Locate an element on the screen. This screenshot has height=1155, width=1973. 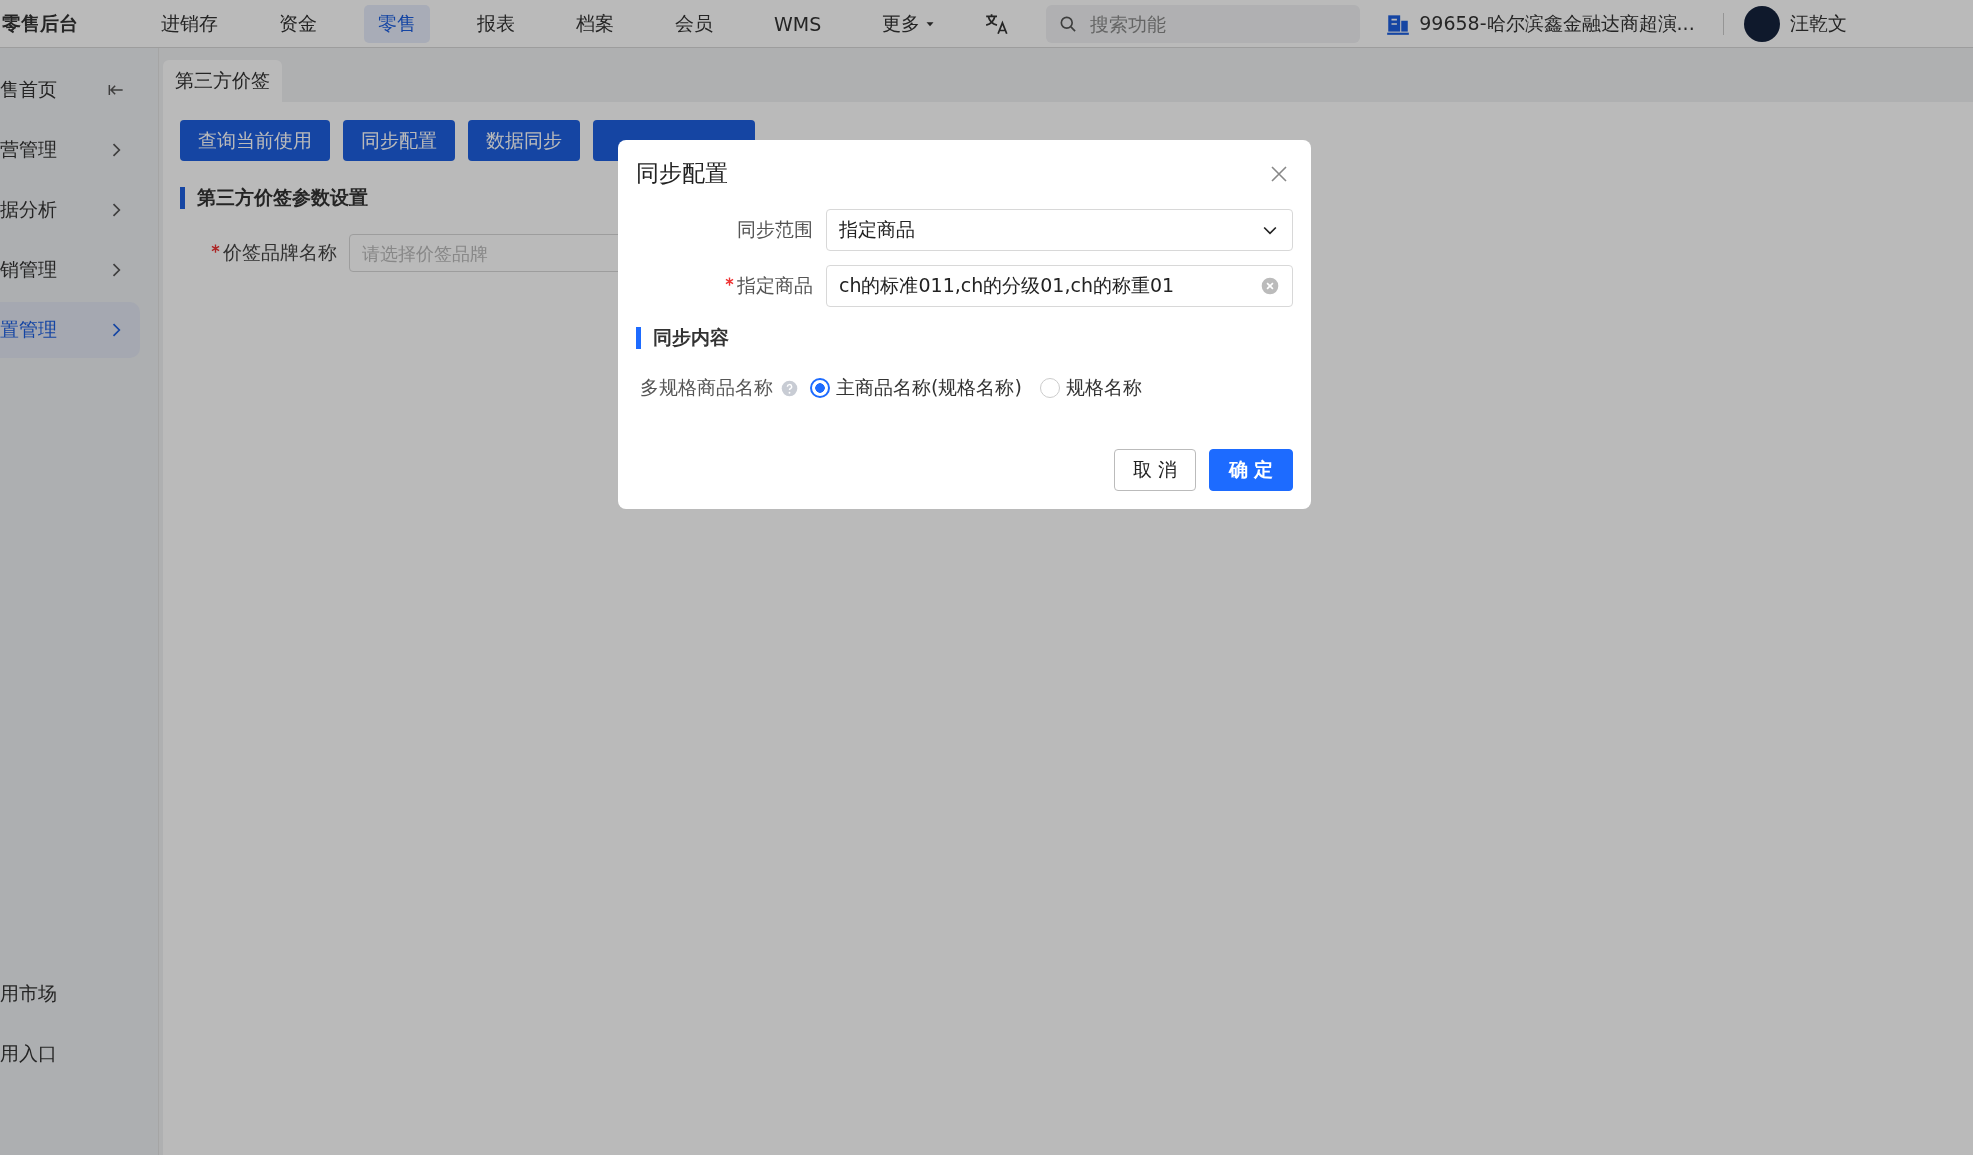
radio-option: 主商品名称(规格名称) is located at coordinates (916, 388).